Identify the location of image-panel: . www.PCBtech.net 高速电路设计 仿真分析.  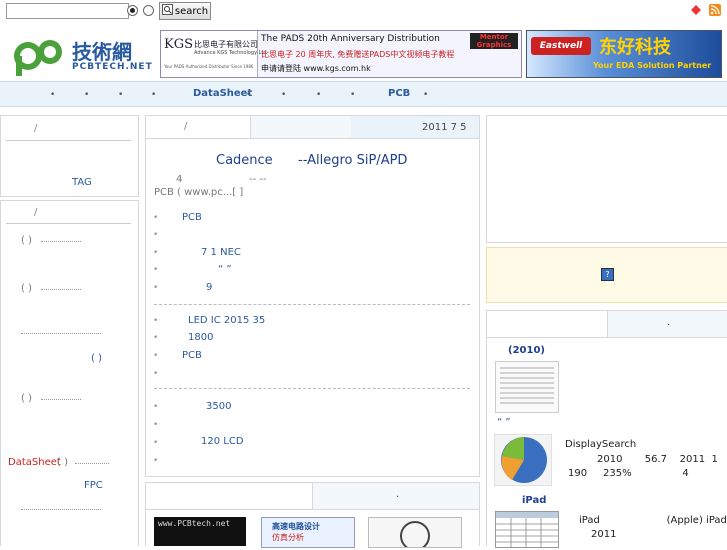
(312, 516).